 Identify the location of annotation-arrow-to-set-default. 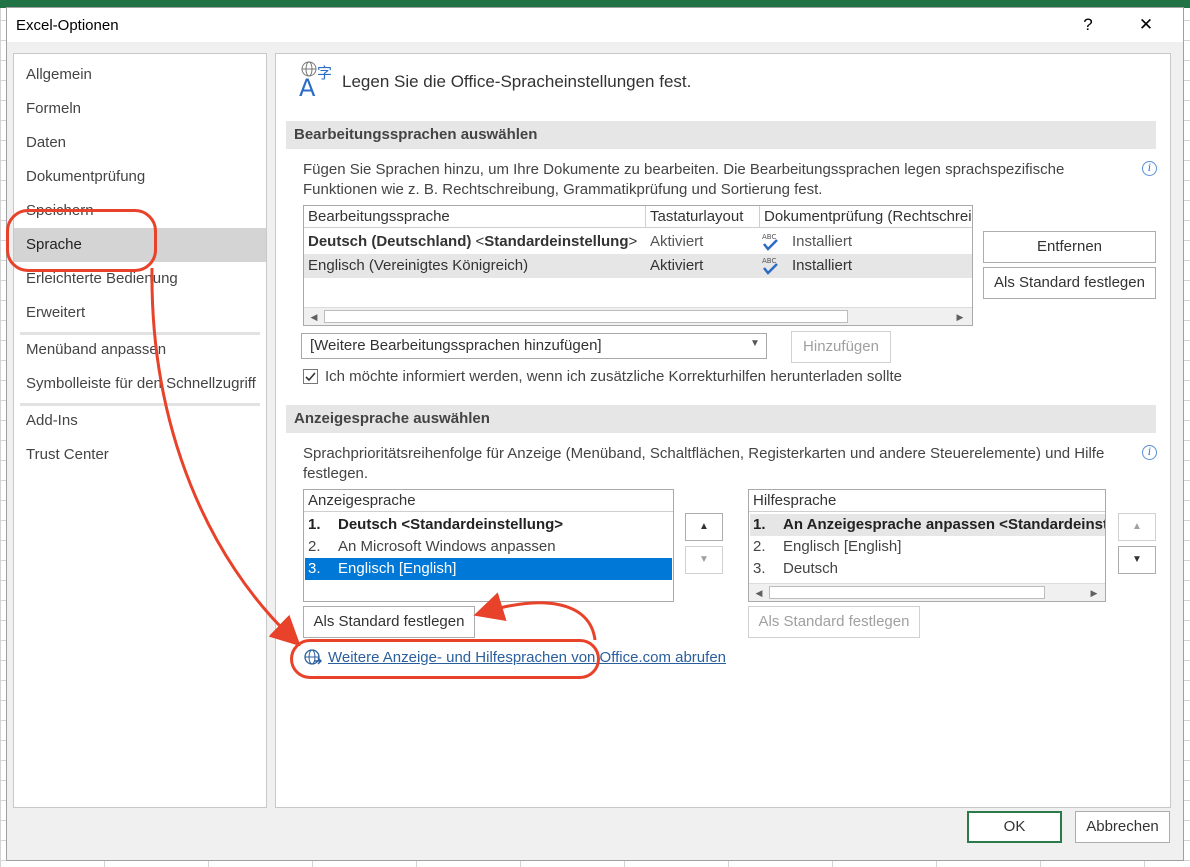
(535, 616).